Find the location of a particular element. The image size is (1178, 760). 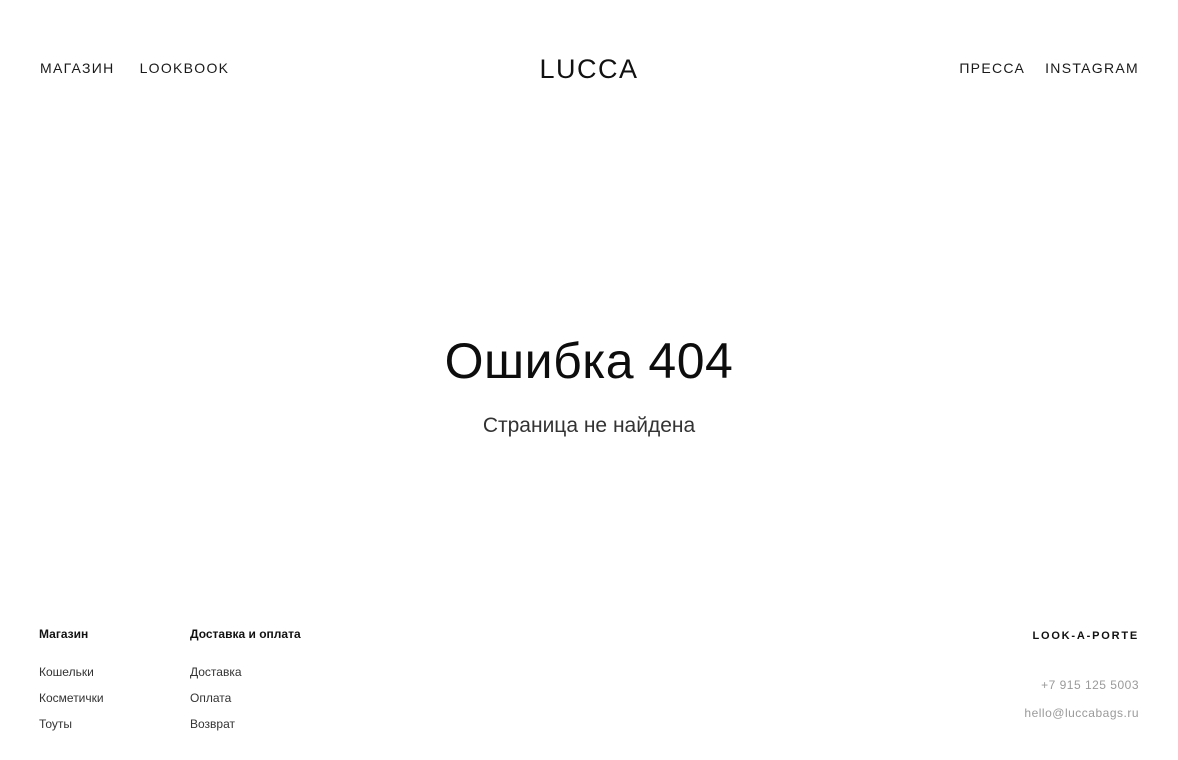

footer-link-payment: Оплата is located at coordinates (245, 698).